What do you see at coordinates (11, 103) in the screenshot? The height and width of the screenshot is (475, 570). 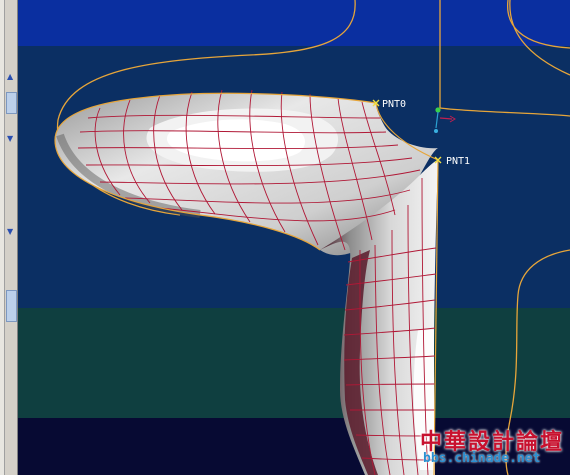 I see `panel-toggle-handle` at bounding box center [11, 103].